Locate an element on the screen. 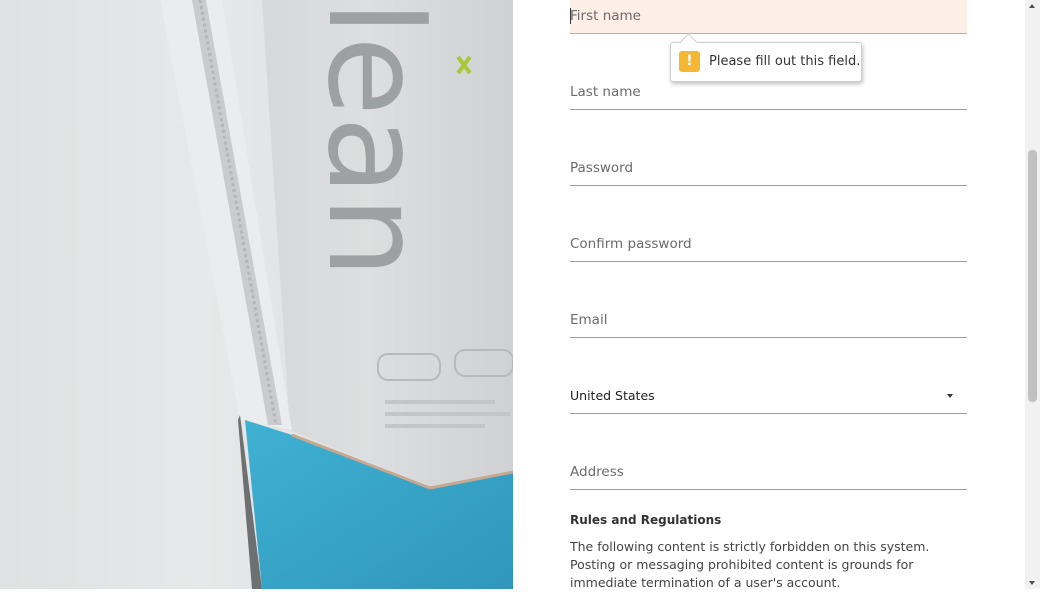 The image size is (1040, 592). scroll-thumb is located at coordinates (1032, 276).